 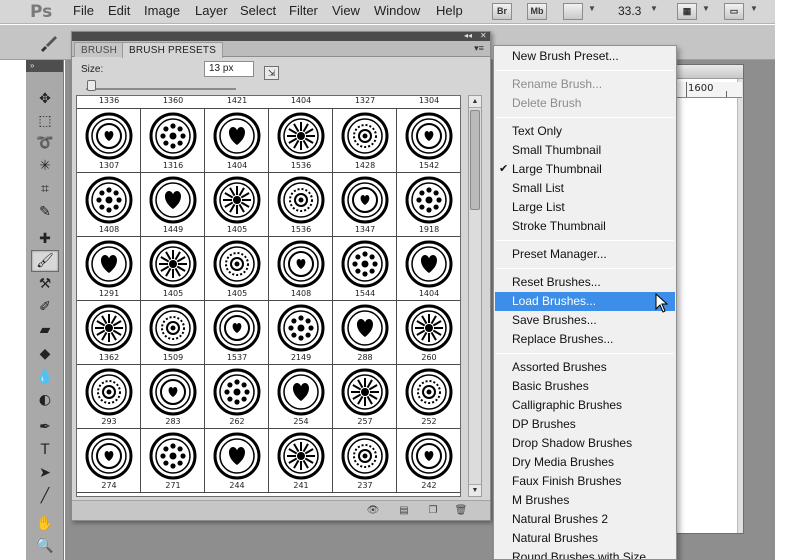 What do you see at coordinates (109, 397) in the screenshot?
I see `brush-preset-thumbnail: 293` at bounding box center [109, 397].